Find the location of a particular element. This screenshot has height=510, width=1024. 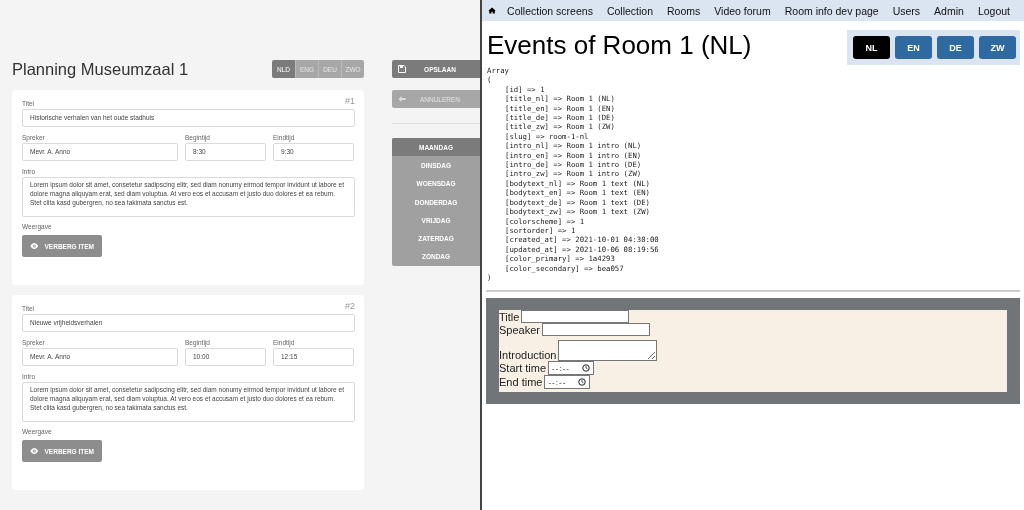

language-button: NL is located at coordinates (871, 47).